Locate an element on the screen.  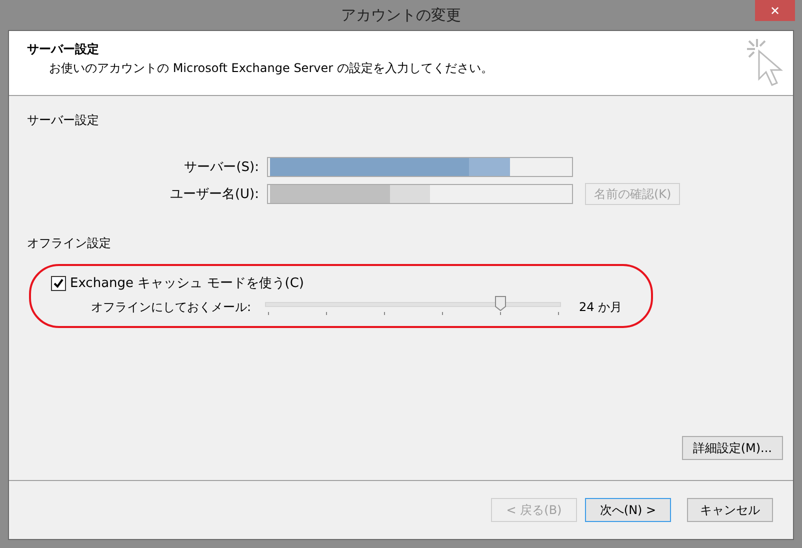
dialog-button: 次へ(N) > is located at coordinates (628, 510).